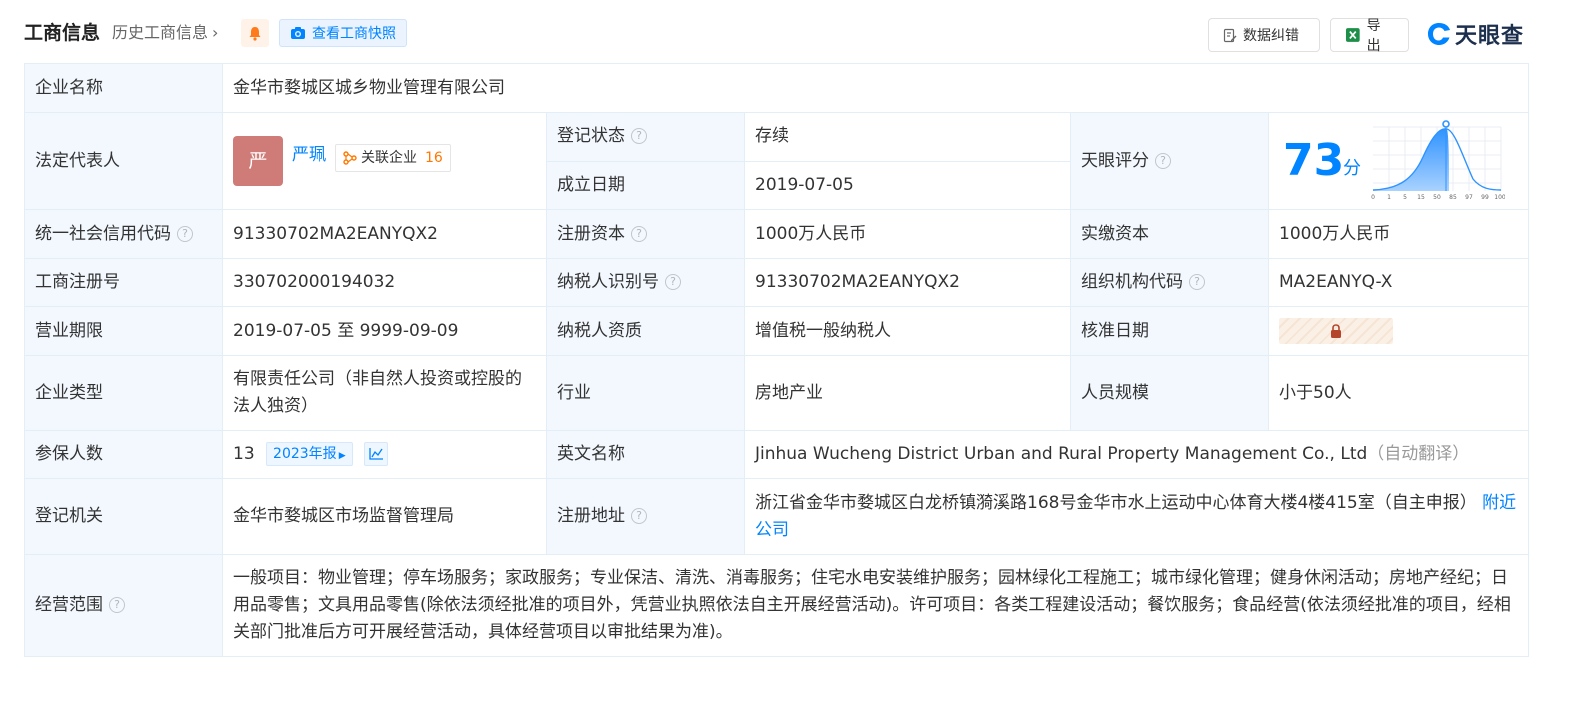 This screenshot has width=1585, height=707. I want to click on snapshot-button: 查看工商快照, so click(343, 33).